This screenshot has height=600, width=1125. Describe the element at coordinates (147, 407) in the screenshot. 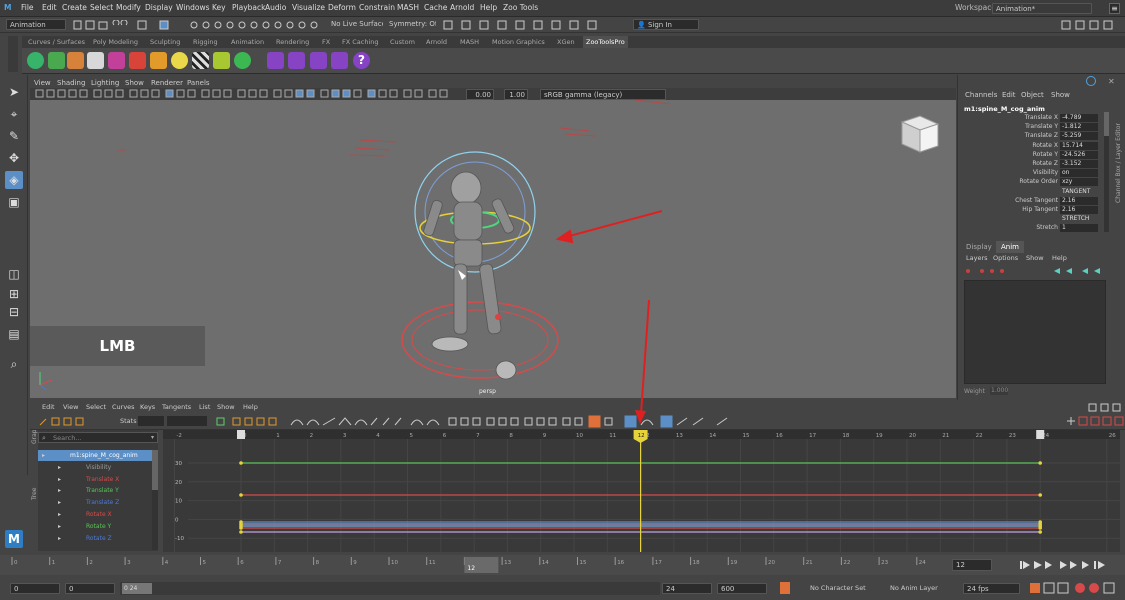

I see `ge-menu-keys: Keys` at that location.